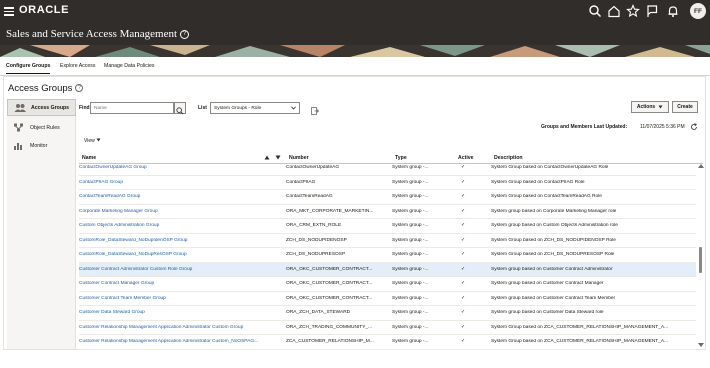  I want to click on oracle-logo: ORACLE, so click(44, 10).